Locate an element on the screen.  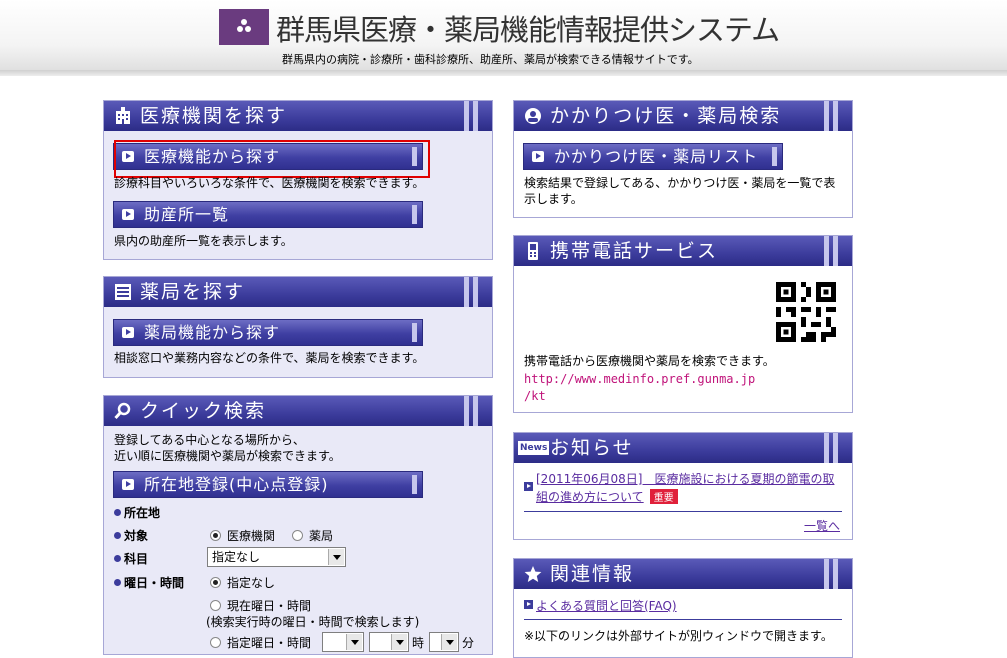
mobile-panel-title-text: 携帯電話サービス is located at coordinates (634, 251).